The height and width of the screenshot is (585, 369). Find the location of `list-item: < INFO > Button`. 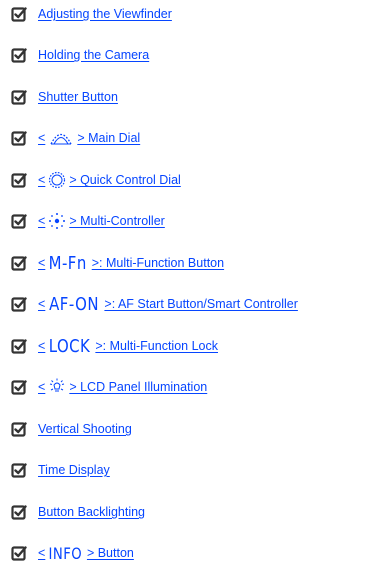

list-item: < INFO > Button is located at coordinates (184, 553).